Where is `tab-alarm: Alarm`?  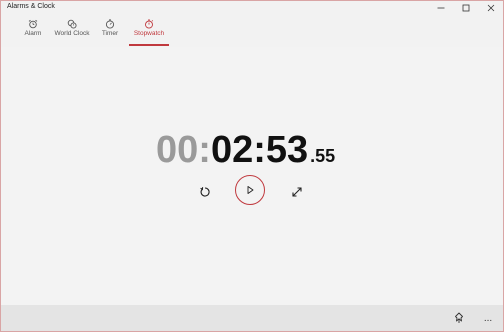
tab-alarm: Alarm is located at coordinates (33, 32).